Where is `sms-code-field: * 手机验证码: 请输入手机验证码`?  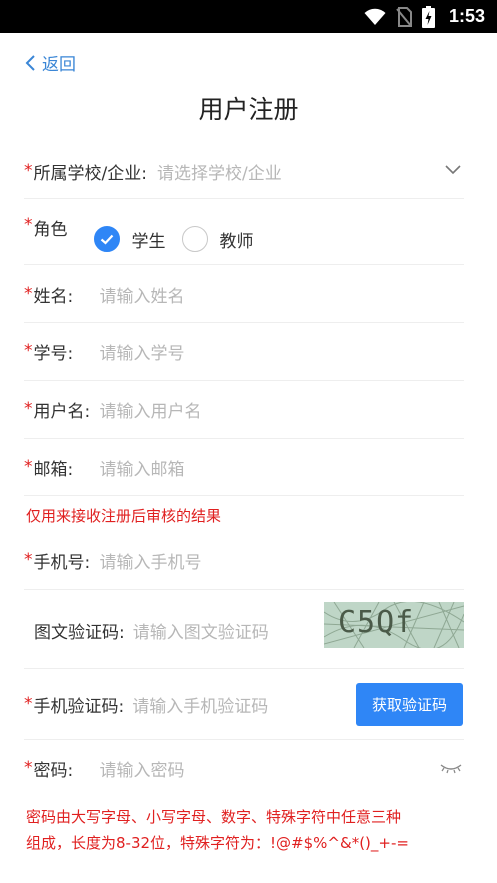 sms-code-field: * 手机验证码: 请输入手机验证码 is located at coordinates (184, 704).